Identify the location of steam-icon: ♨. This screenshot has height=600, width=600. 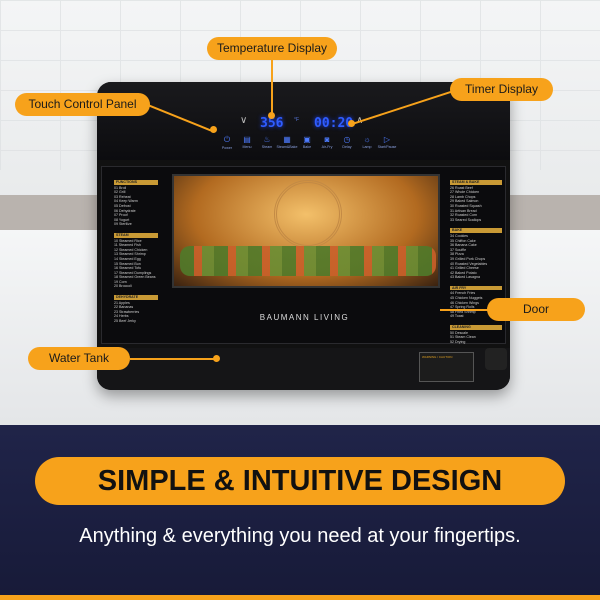
(267, 139).